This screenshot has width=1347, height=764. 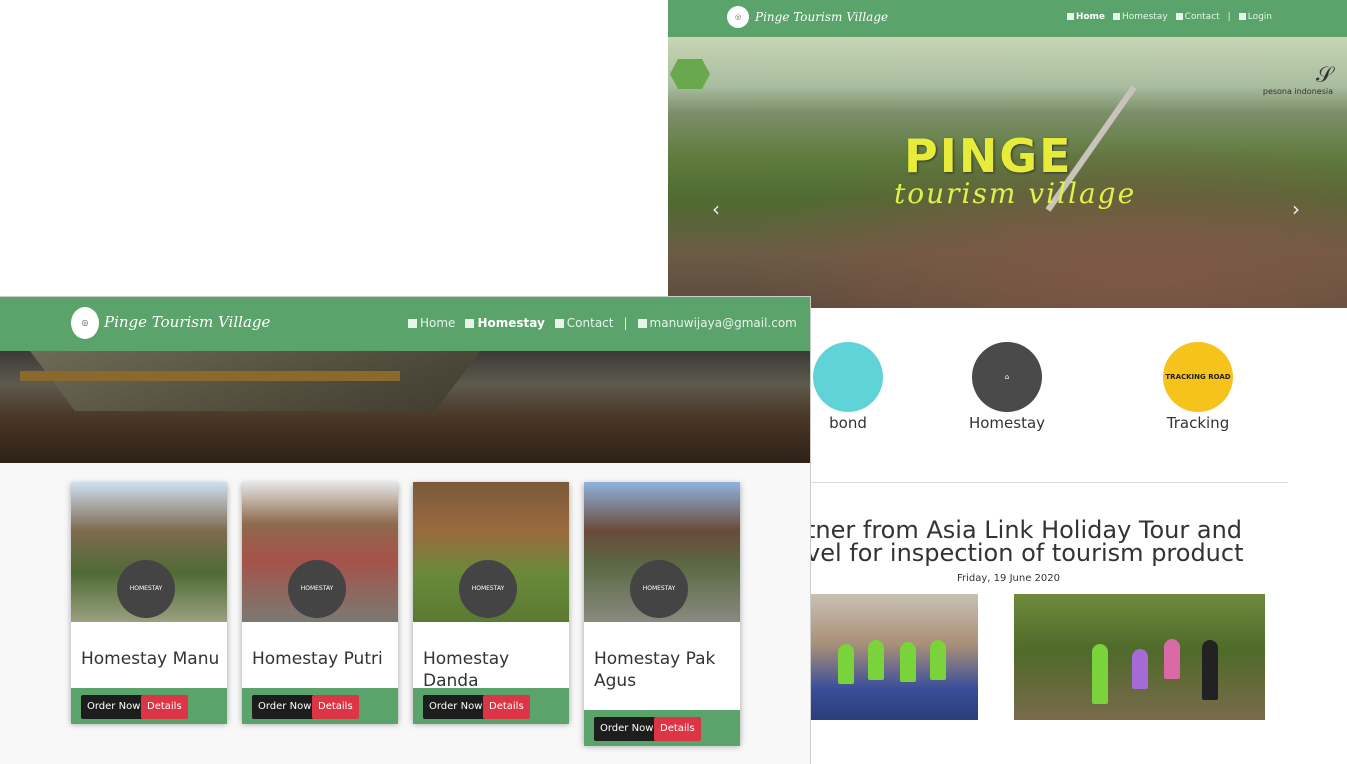 What do you see at coordinates (317, 659) in the screenshot?
I see `homestay-name: Homestay Putri` at bounding box center [317, 659].